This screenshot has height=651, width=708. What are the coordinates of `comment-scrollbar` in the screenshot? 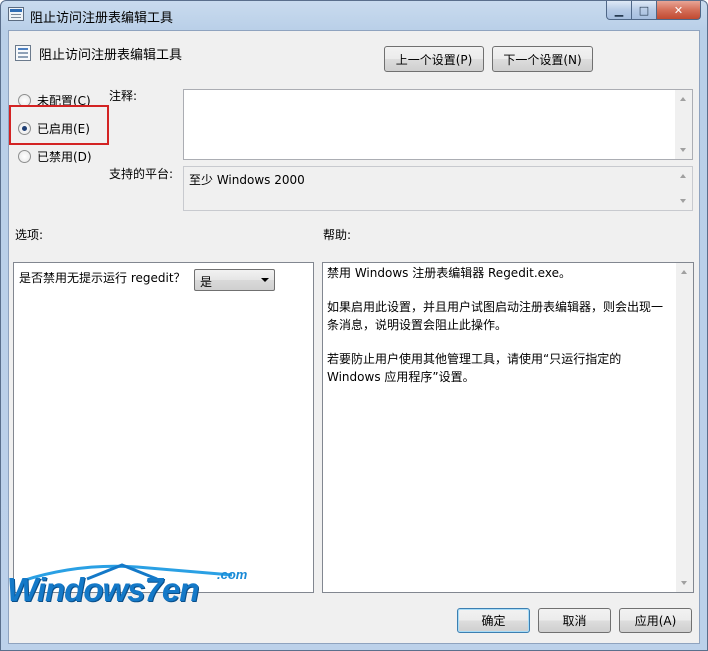 It's located at (683, 124).